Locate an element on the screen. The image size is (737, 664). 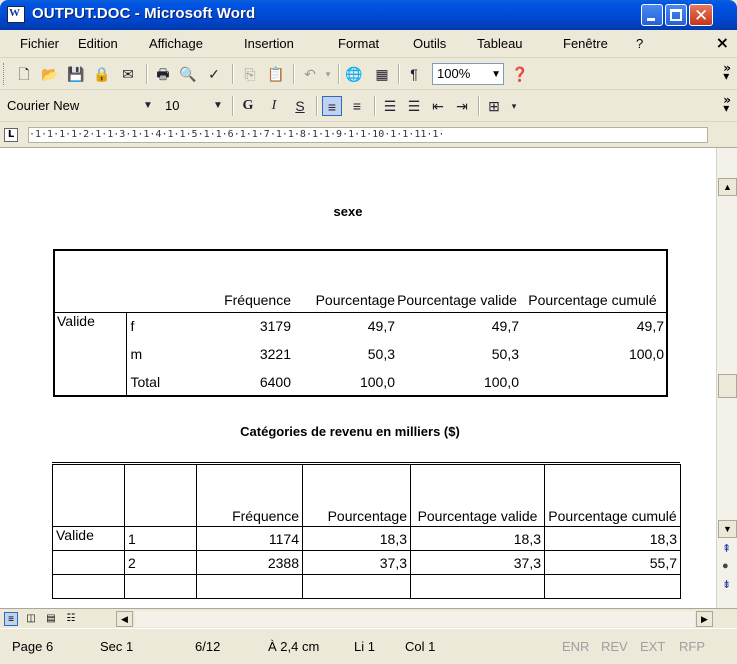
cell-cumule is located at coordinates (593, 382).